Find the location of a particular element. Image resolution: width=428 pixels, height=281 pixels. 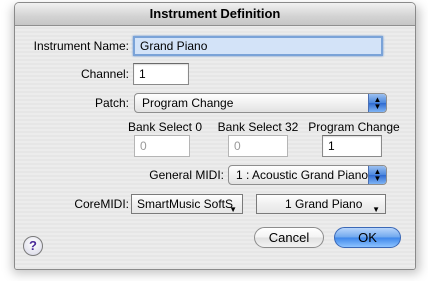

bank-select-0-input is located at coordinates (162, 146).